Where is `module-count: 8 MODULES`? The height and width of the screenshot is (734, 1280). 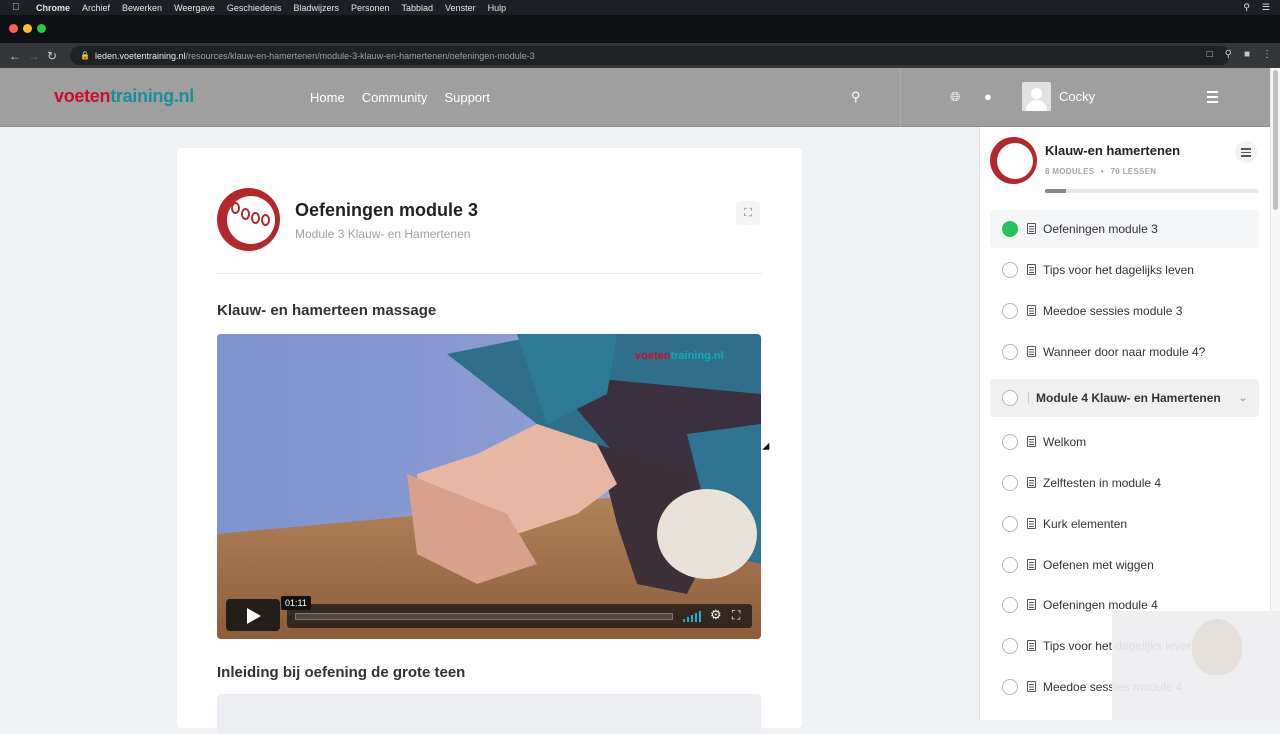
module-count: 8 MODULES is located at coordinates (1070, 171).